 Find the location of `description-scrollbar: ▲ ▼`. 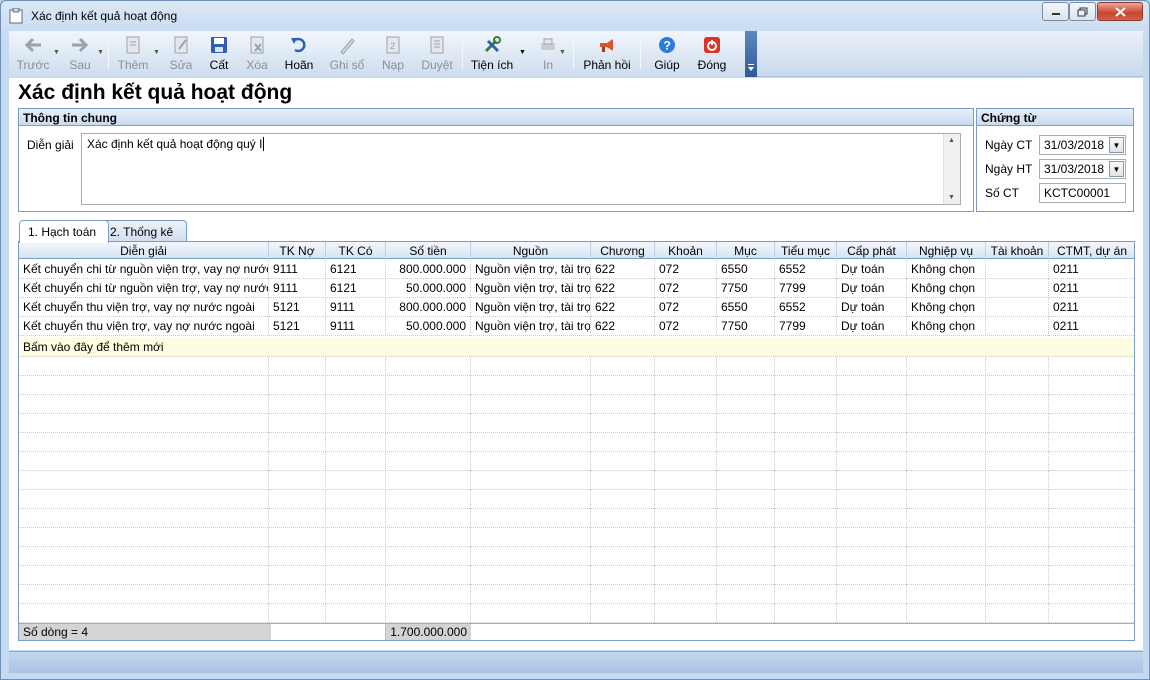

description-scrollbar: ▲ ▼ is located at coordinates (951, 169).